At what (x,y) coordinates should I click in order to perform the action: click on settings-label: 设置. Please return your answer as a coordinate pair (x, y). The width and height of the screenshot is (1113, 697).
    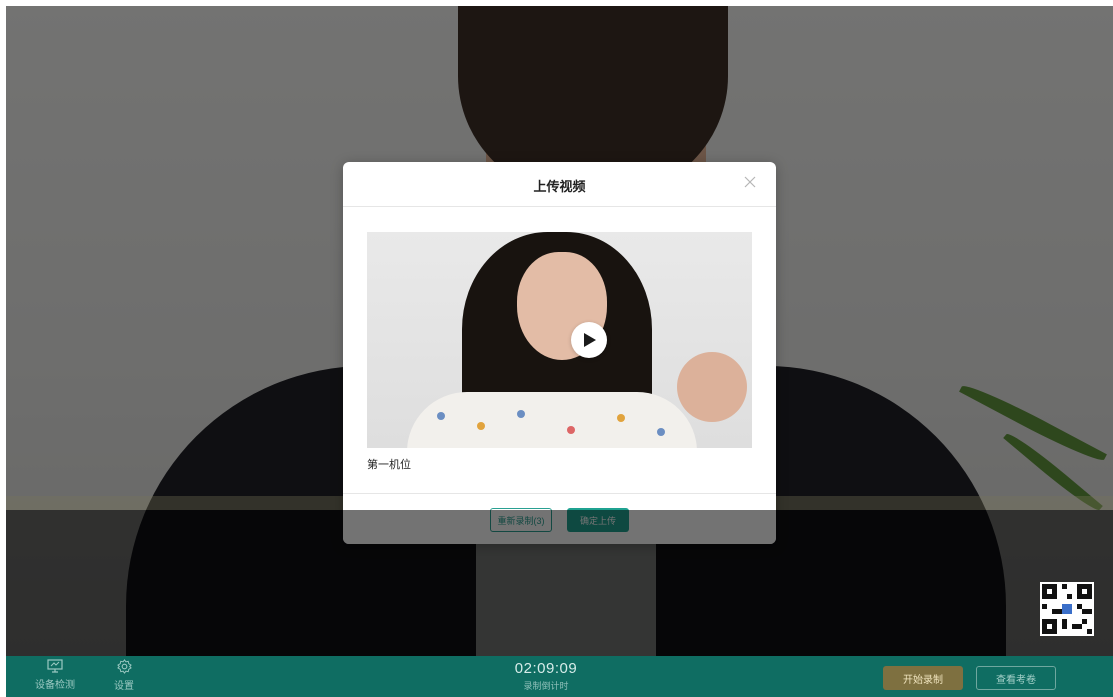
    Looking at the image, I should click on (124, 686).